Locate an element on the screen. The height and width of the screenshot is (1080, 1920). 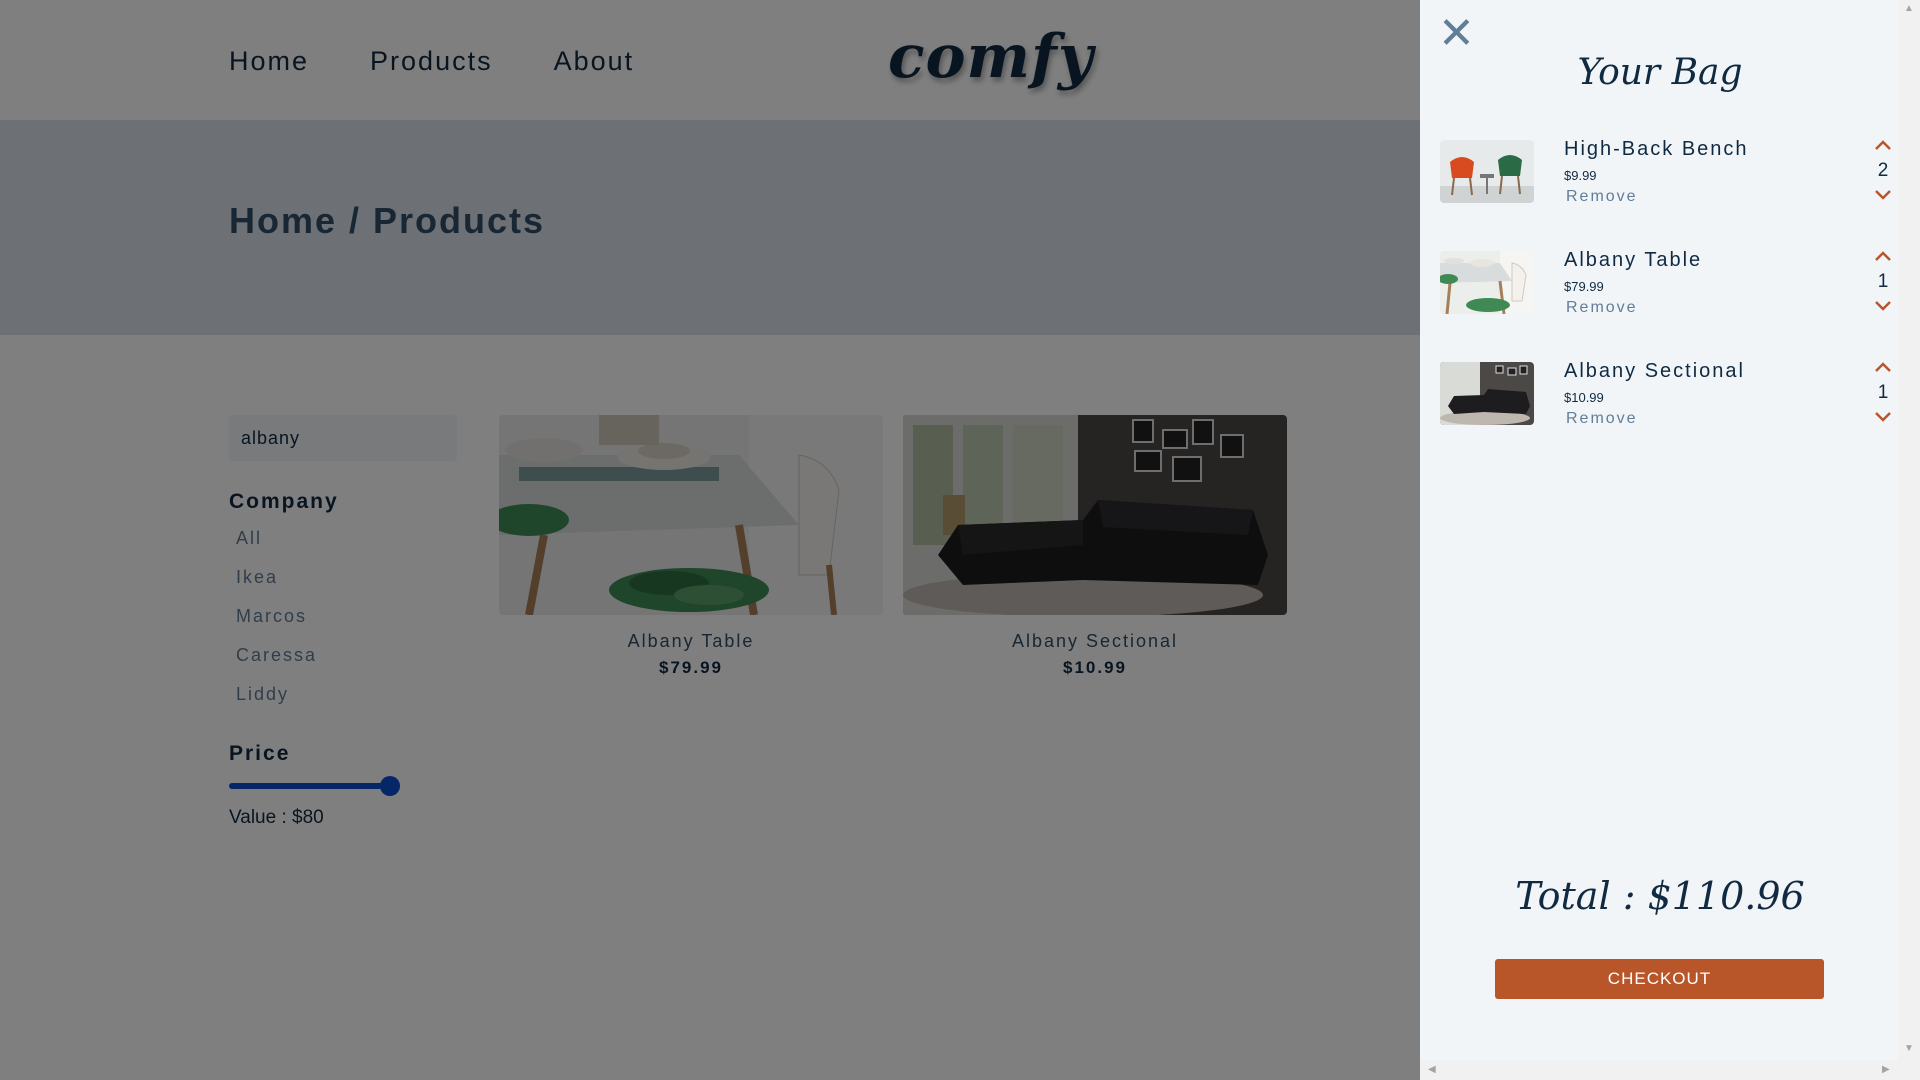
cart-item: Albany Table $79.99 Remove 1 is located at coordinates (1670, 284).